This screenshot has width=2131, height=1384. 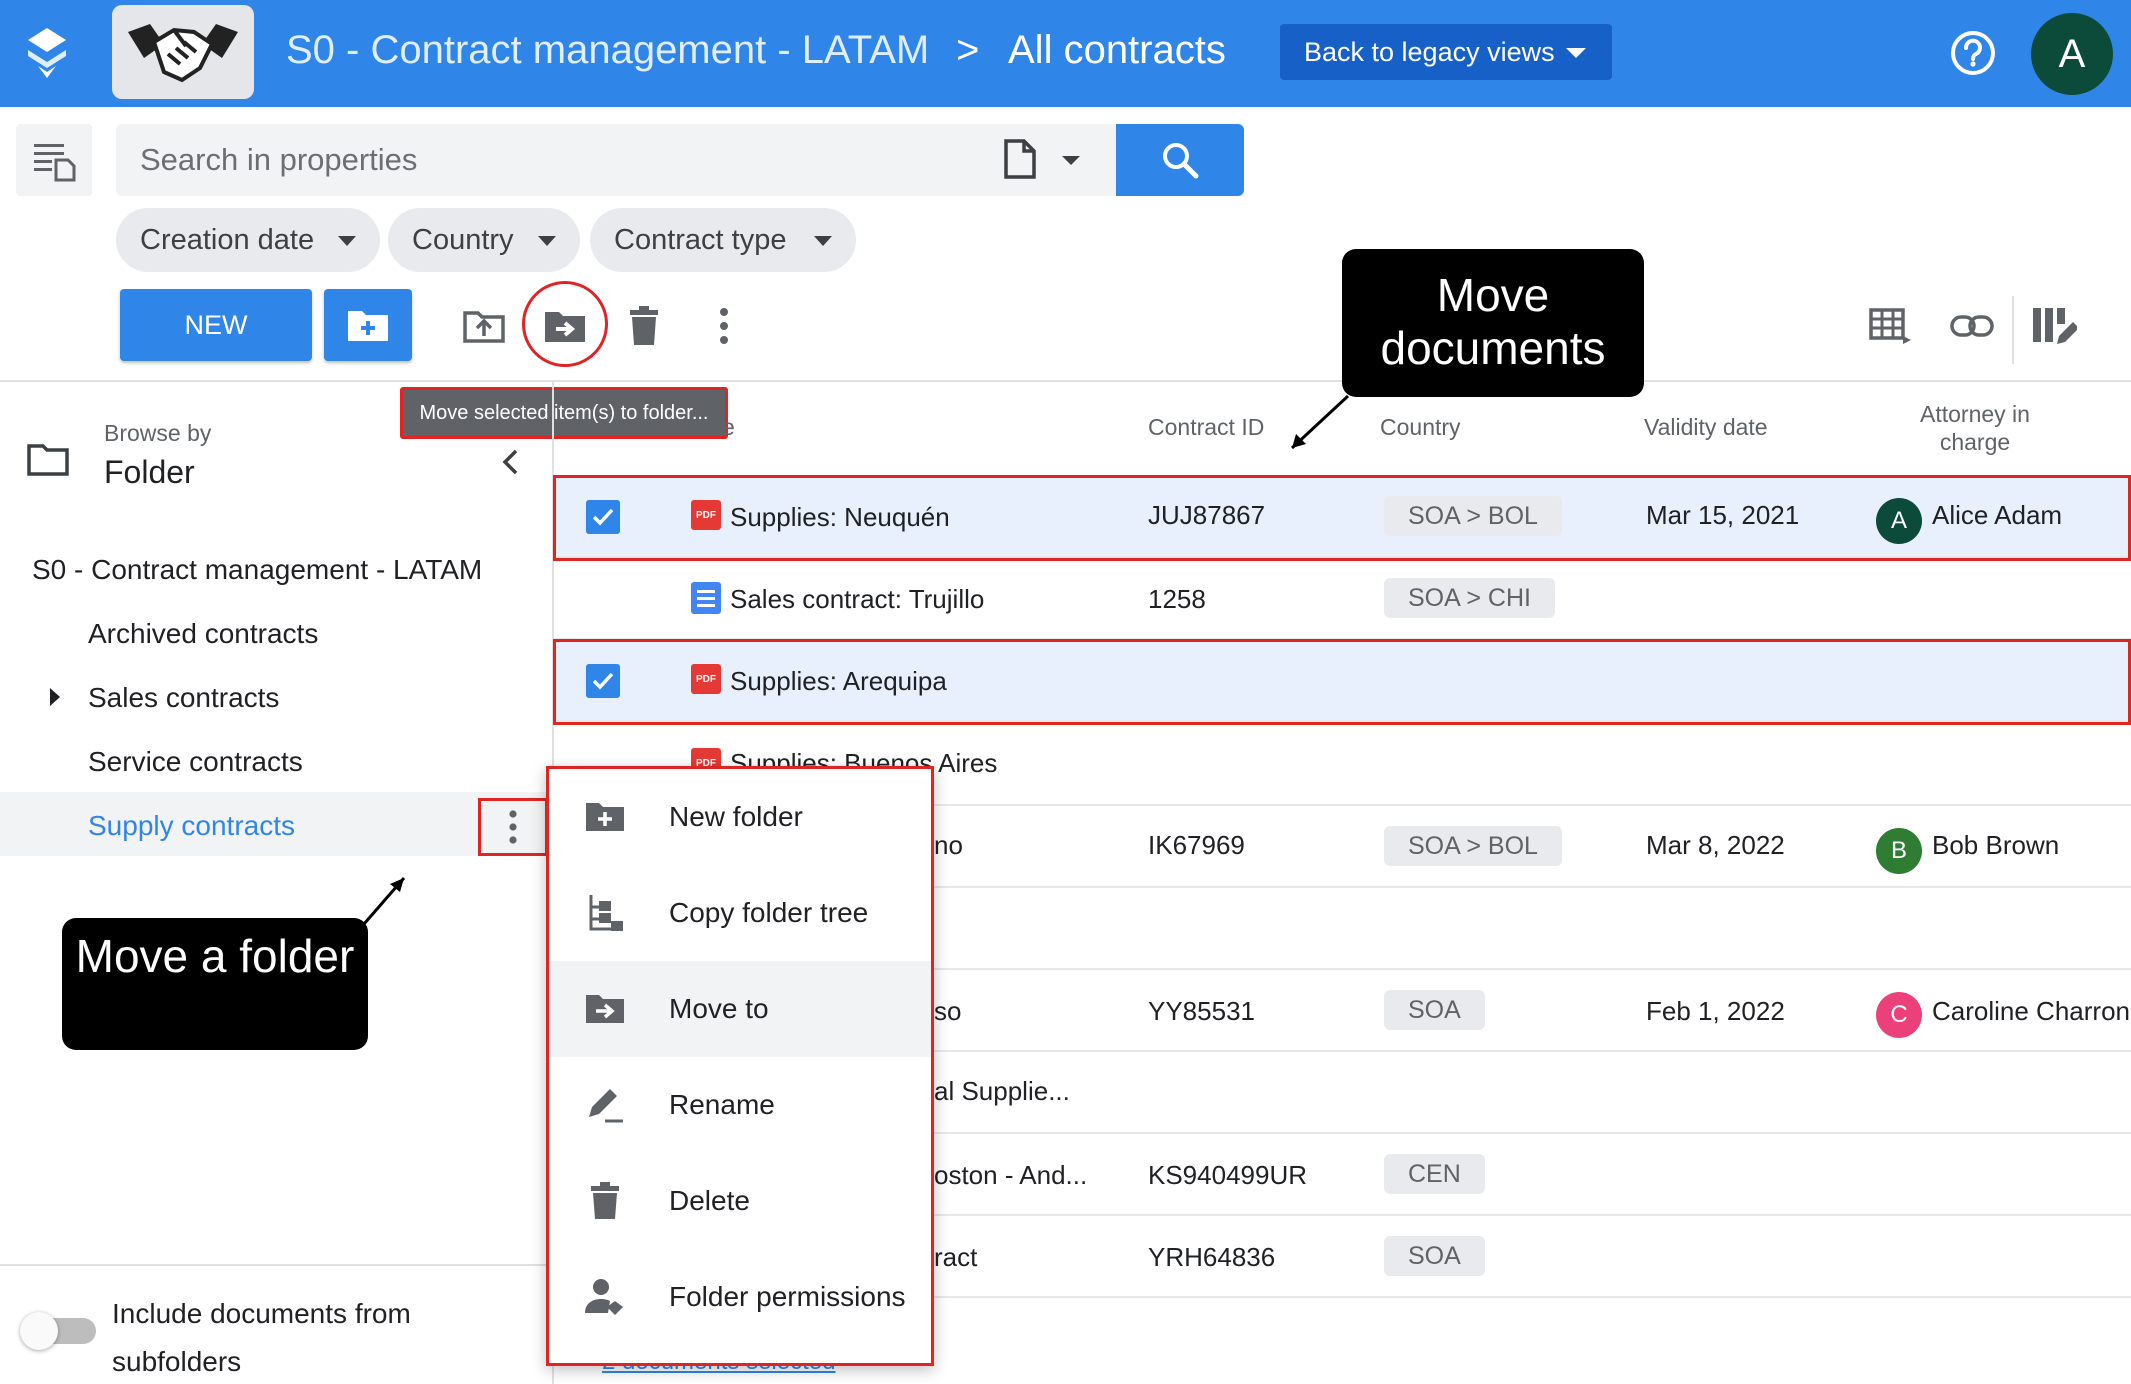 I want to click on workspace-logo, so click(x=183, y=52).